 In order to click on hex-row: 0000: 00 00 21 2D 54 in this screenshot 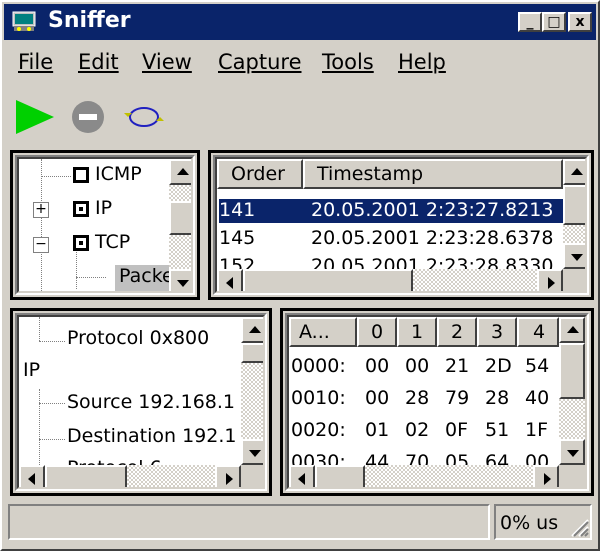, I will do `click(424, 368)`.